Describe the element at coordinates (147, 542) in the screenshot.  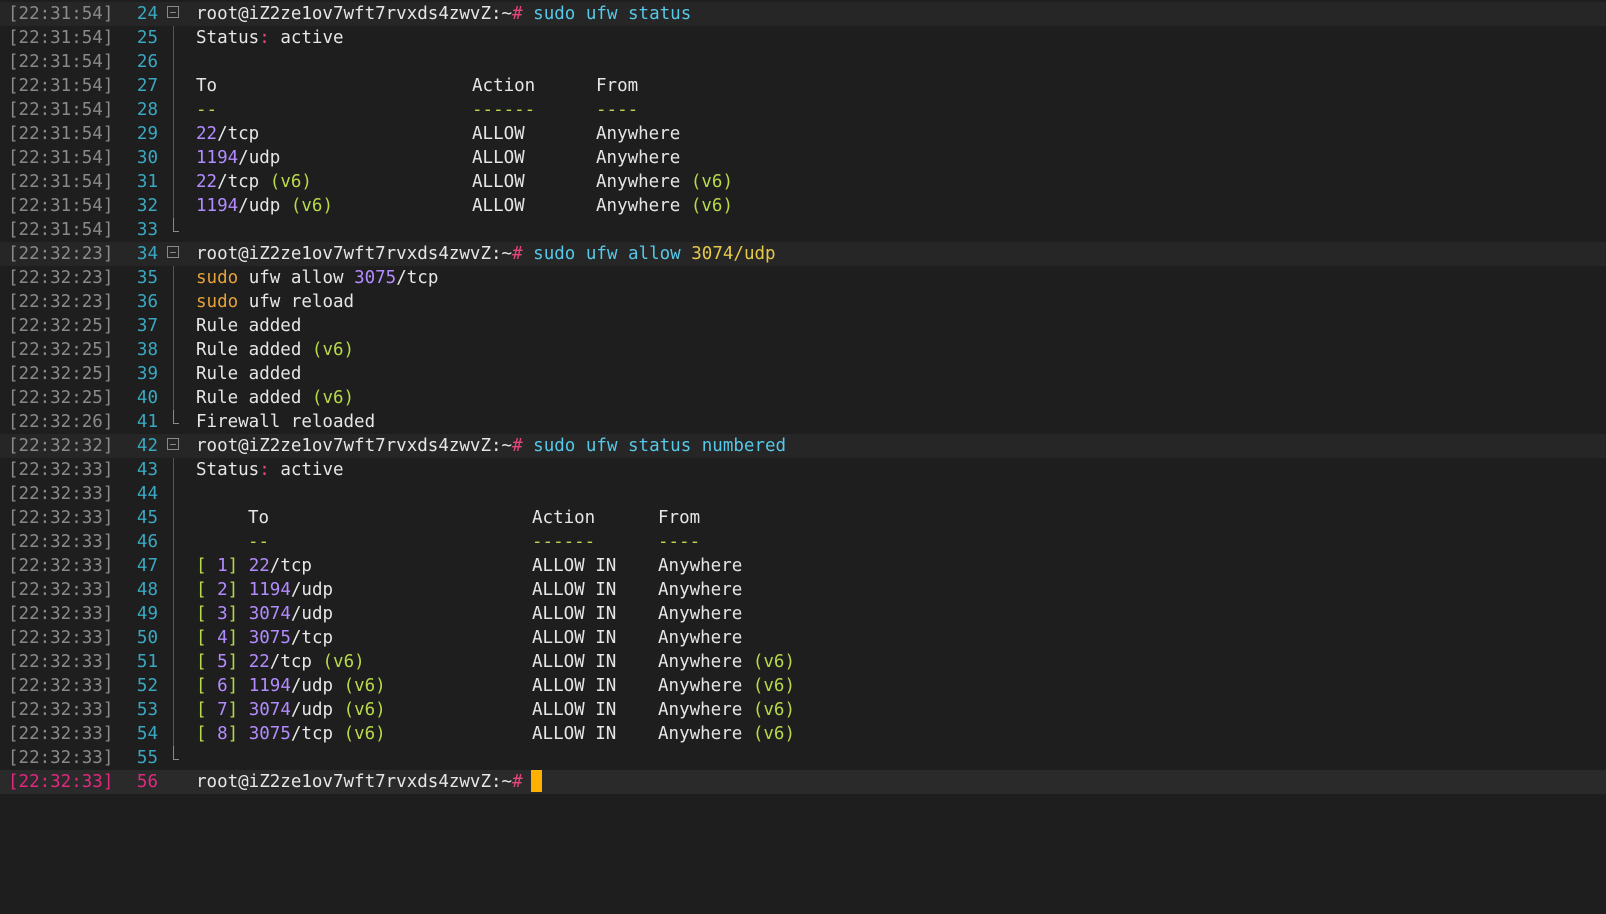
I see `line-number: 46` at that location.